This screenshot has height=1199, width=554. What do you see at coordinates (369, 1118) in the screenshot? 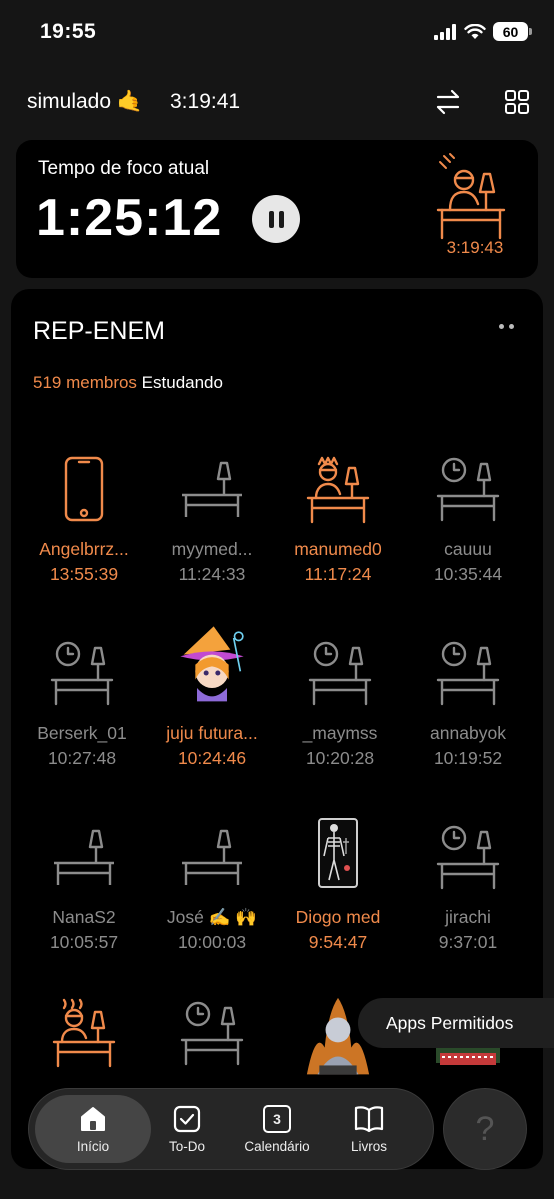
I see `book-icon` at bounding box center [369, 1118].